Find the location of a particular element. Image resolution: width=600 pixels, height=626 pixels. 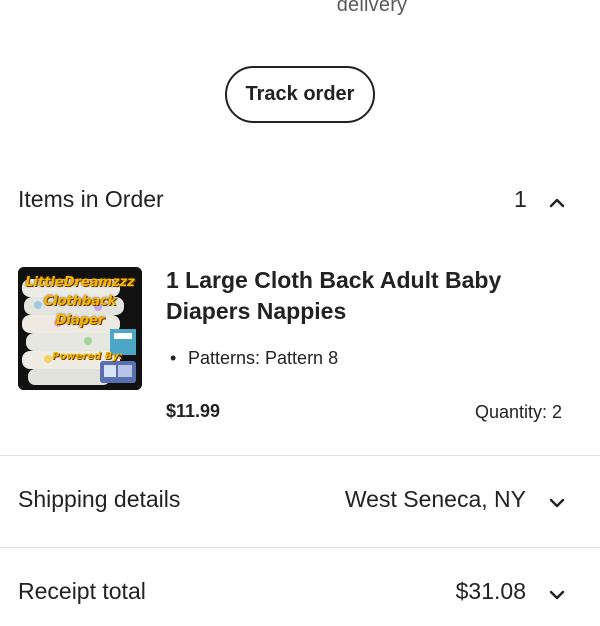

track-order-button: Track order is located at coordinates (300, 94).